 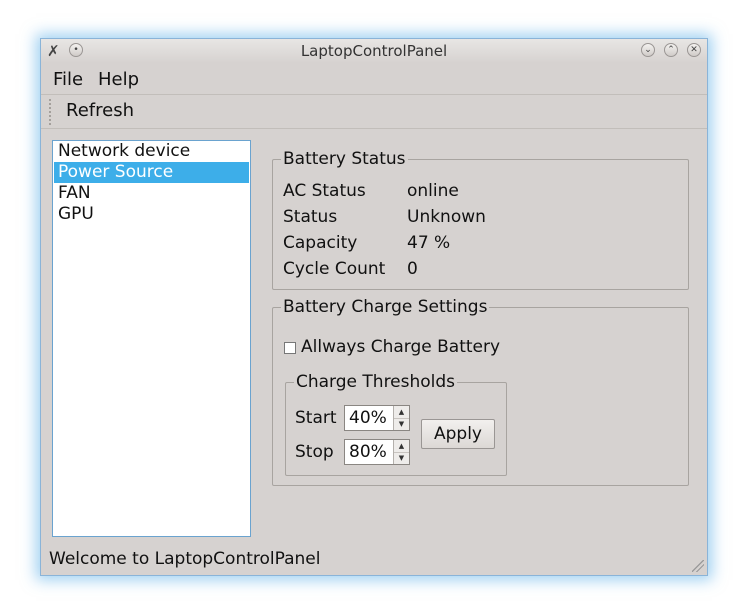 I want to click on start-spin-arrows: ▲ ▼, so click(x=401, y=418).